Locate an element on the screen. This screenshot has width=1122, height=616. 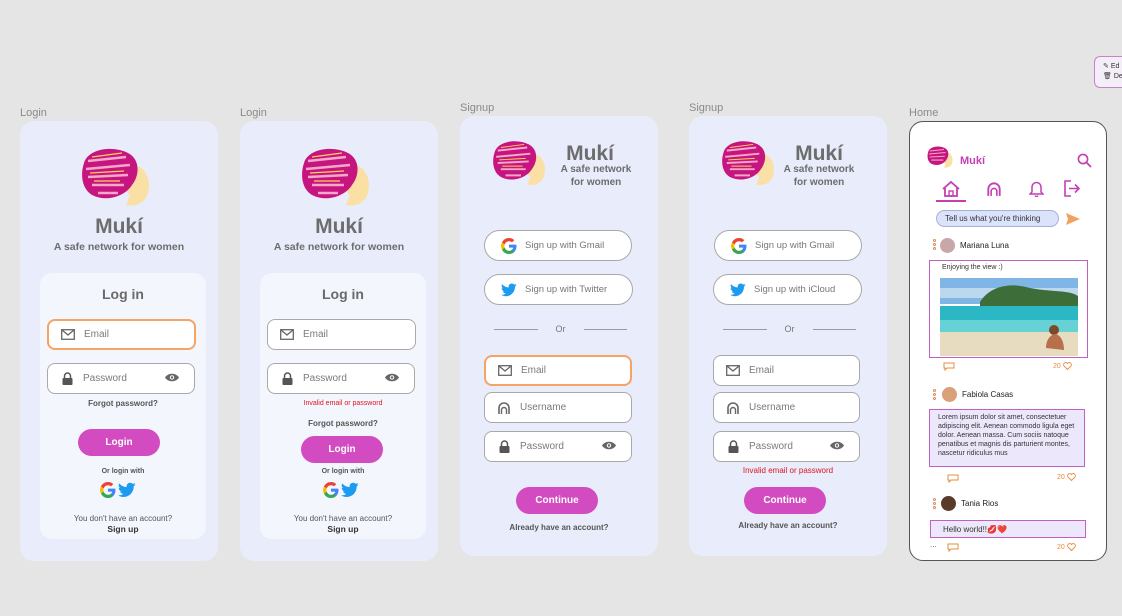
edit-menu-item: ✎ Ed is located at coordinates (1112, 67).